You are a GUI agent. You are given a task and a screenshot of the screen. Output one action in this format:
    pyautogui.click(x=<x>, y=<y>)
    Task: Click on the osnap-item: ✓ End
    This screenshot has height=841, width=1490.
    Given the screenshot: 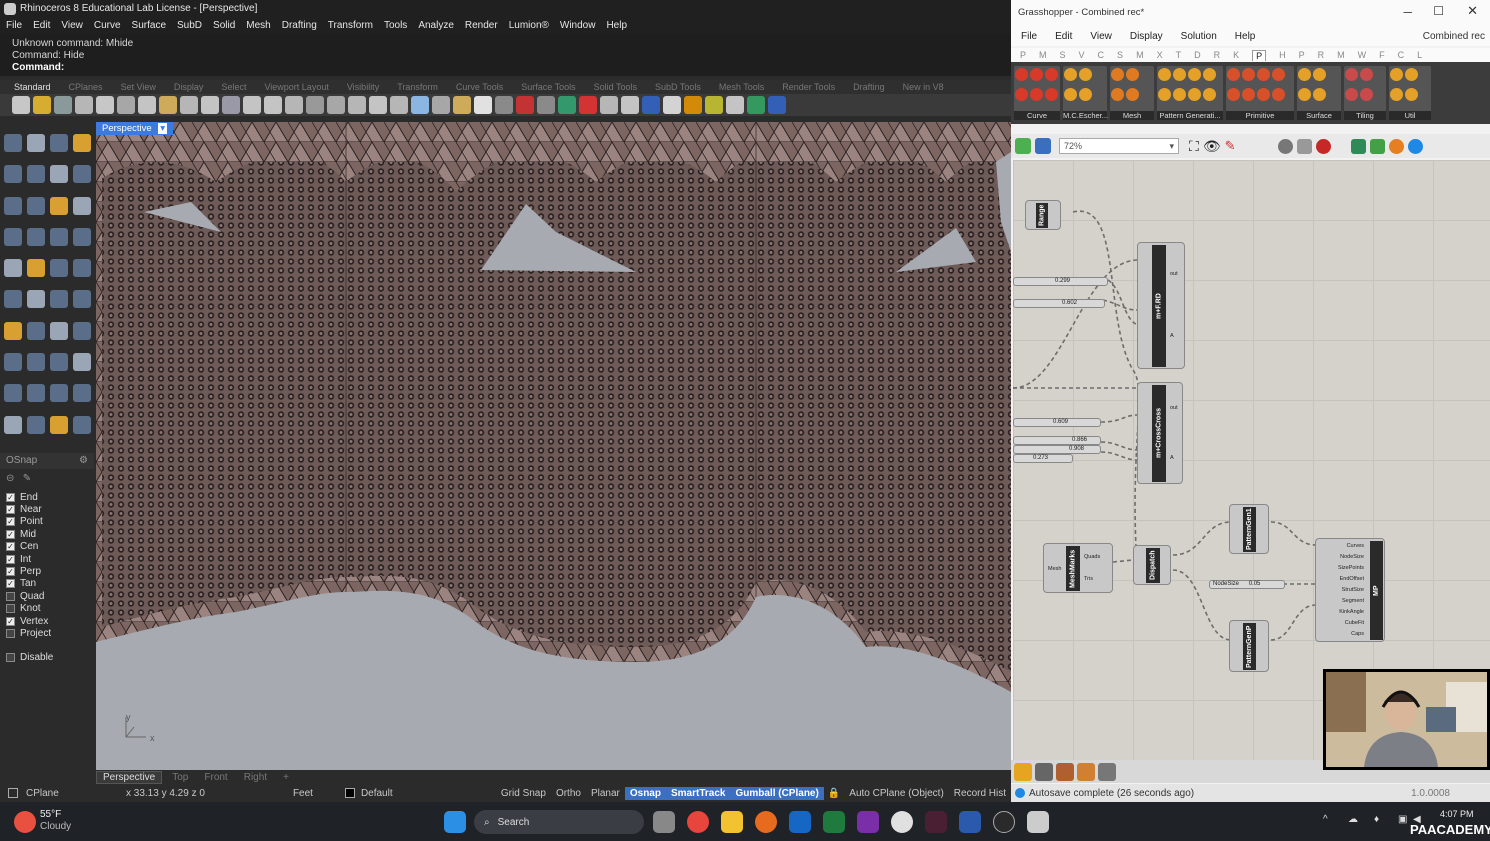 What is the action you would take?
    pyautogui.click(x=47, y=497)
    